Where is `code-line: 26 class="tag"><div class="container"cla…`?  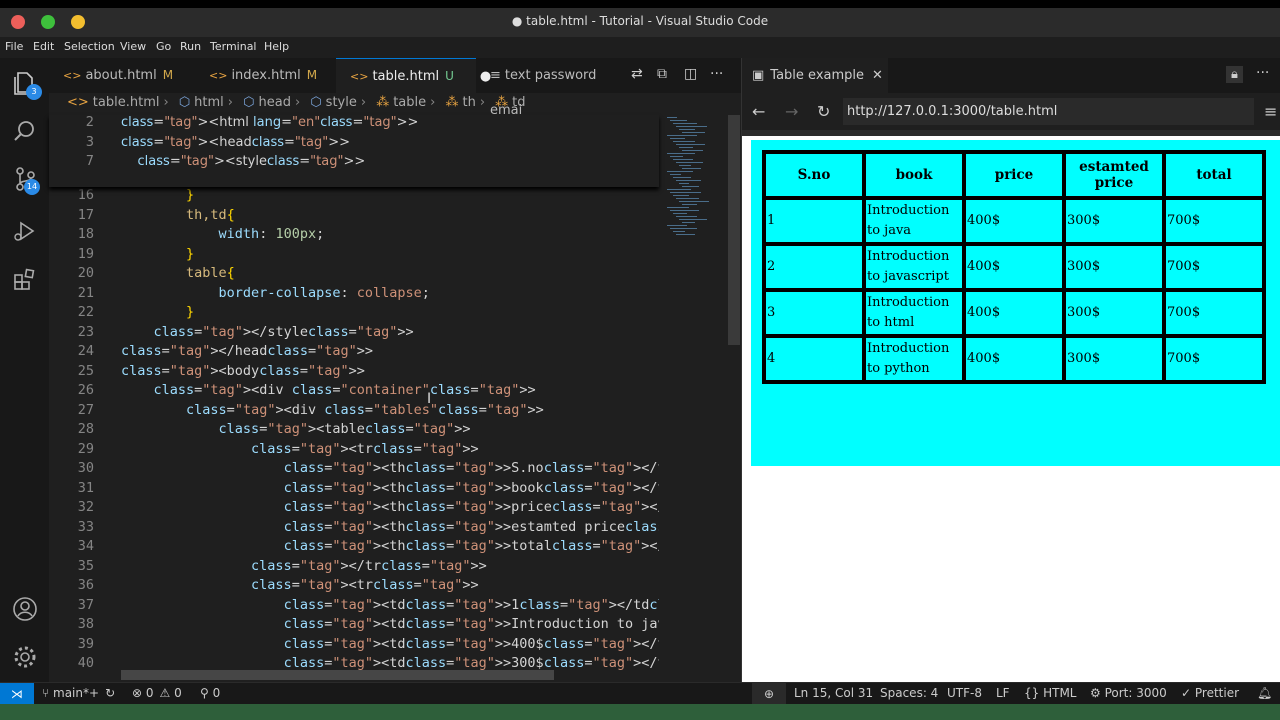
code-line: 26 class="tag"><div class="container"cla… is located at coordinates (354, 392).